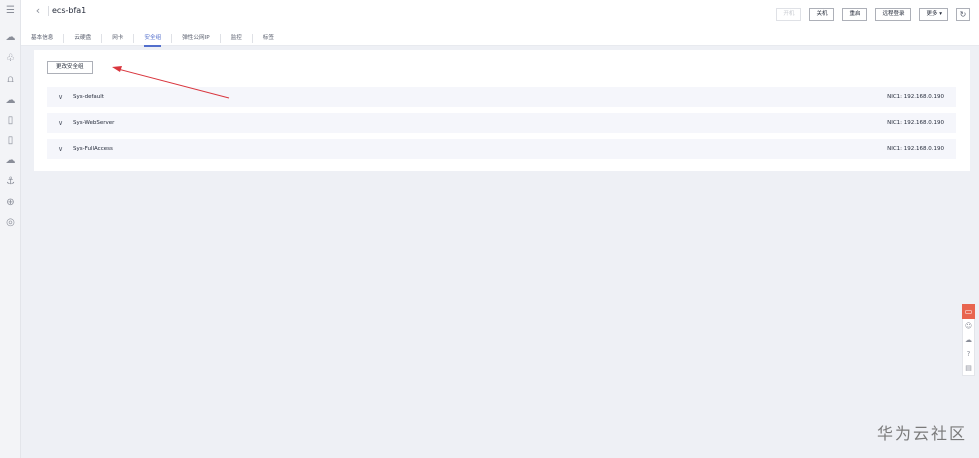  I want to click on security-group-name: Sys-WebServer, so click(94, 123).